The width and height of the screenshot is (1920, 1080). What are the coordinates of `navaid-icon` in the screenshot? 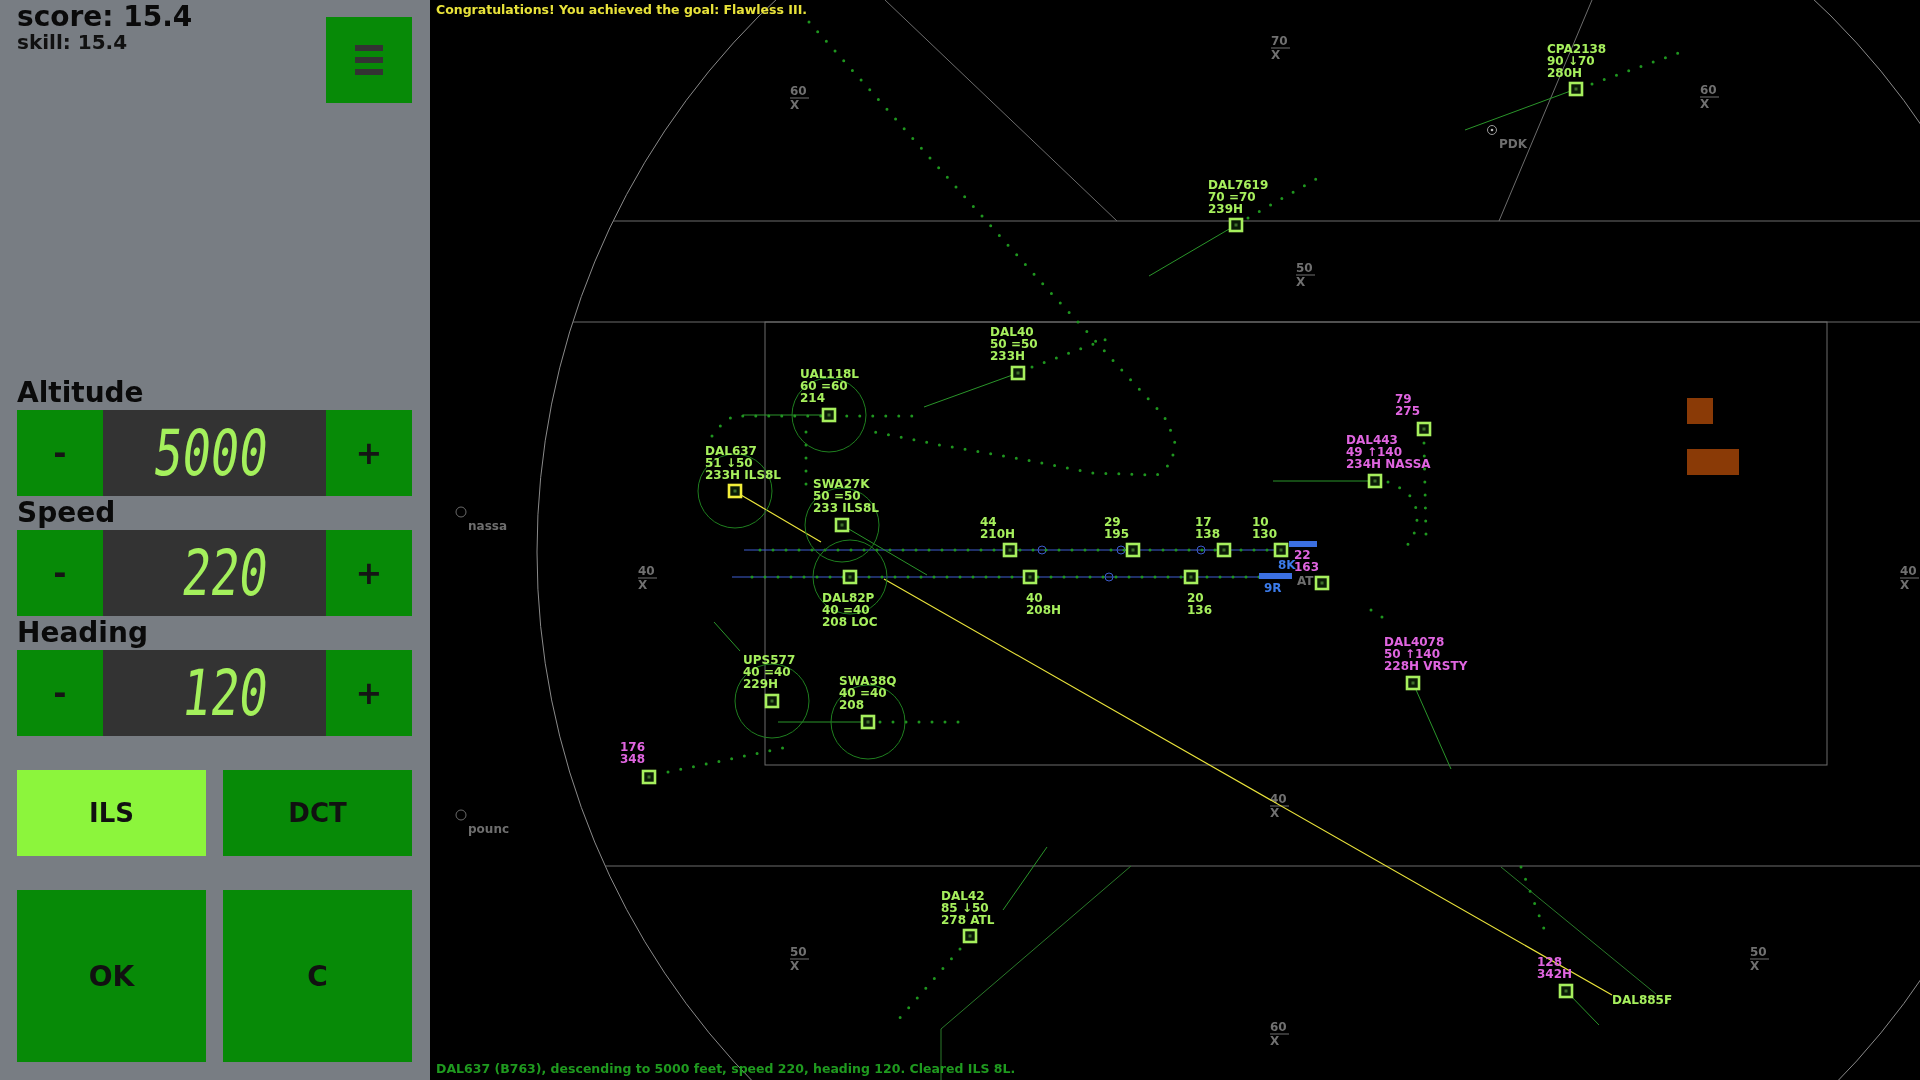 It's located at (1492, 130).